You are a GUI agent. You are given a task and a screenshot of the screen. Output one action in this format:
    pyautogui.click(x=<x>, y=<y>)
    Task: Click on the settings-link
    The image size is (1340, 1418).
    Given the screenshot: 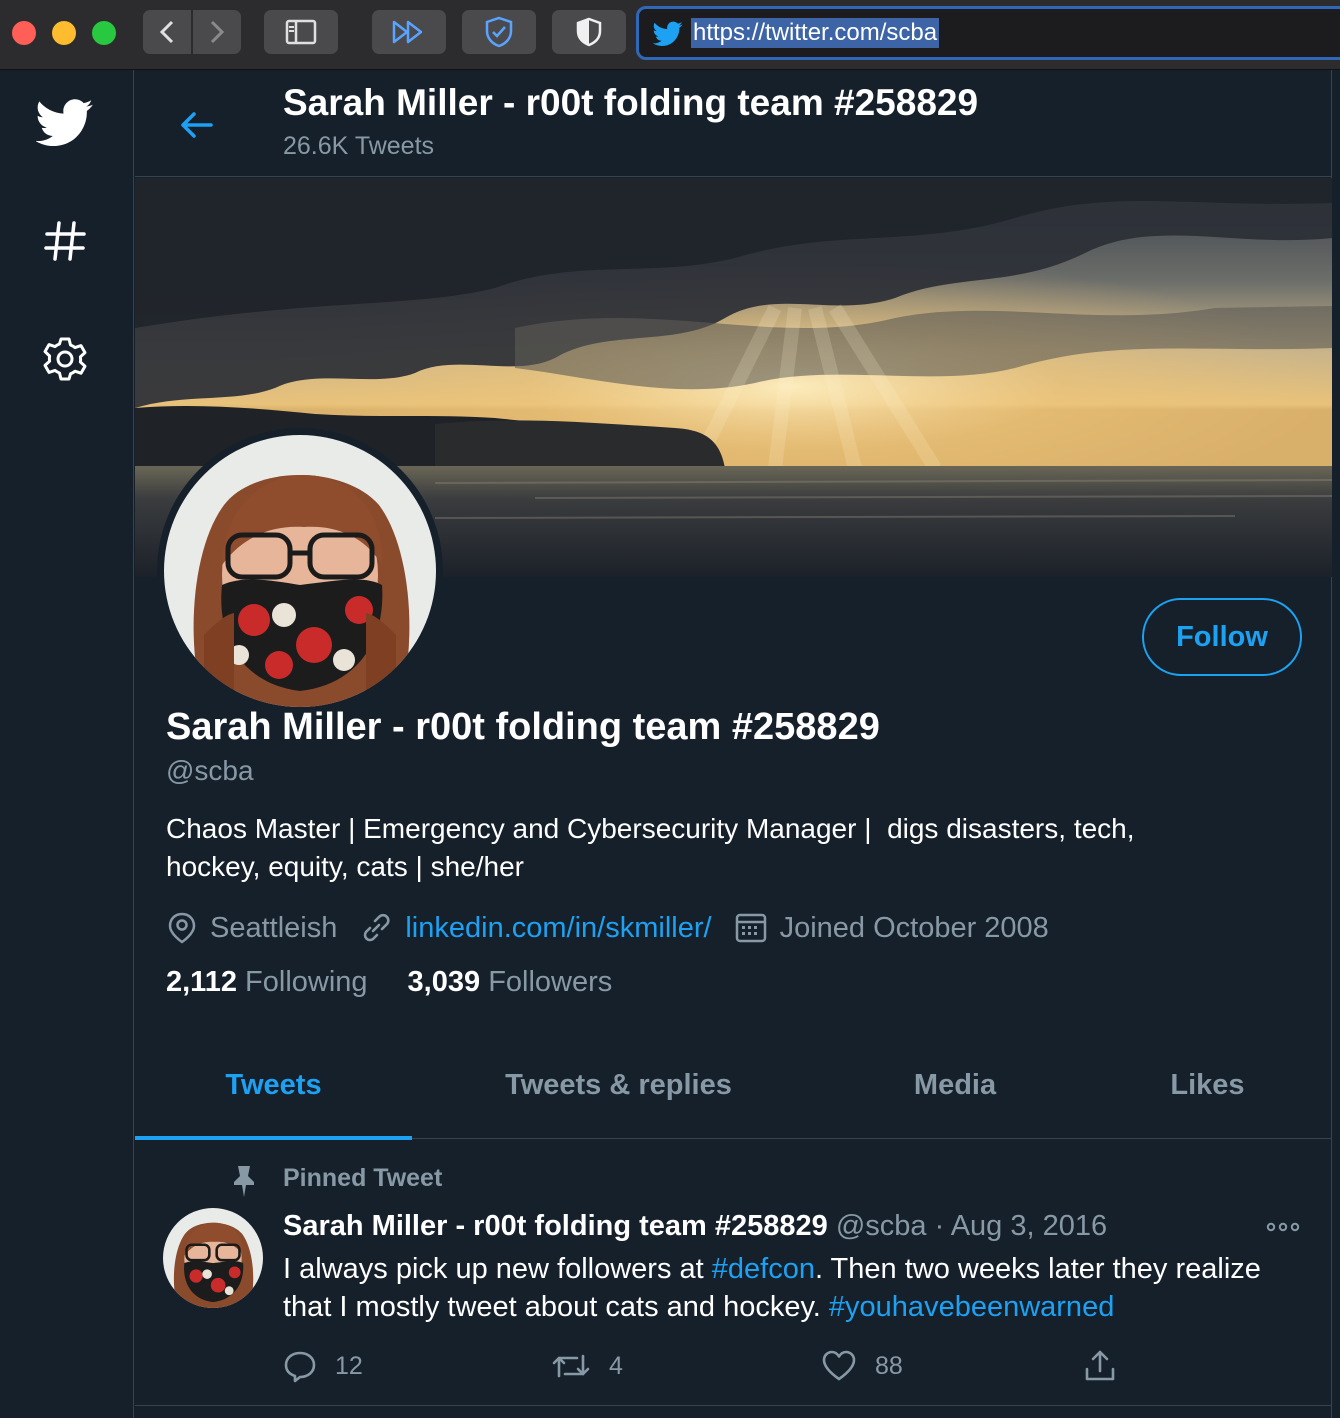 What is the action you would take?
    pyautogui.click(x=65, y=359)
    